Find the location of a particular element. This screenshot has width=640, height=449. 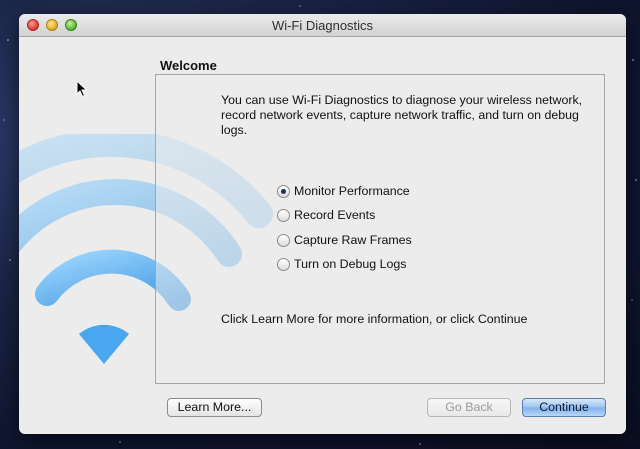

window-title: Wi-Fi Diagnostics is located at coordinates (322, 25).